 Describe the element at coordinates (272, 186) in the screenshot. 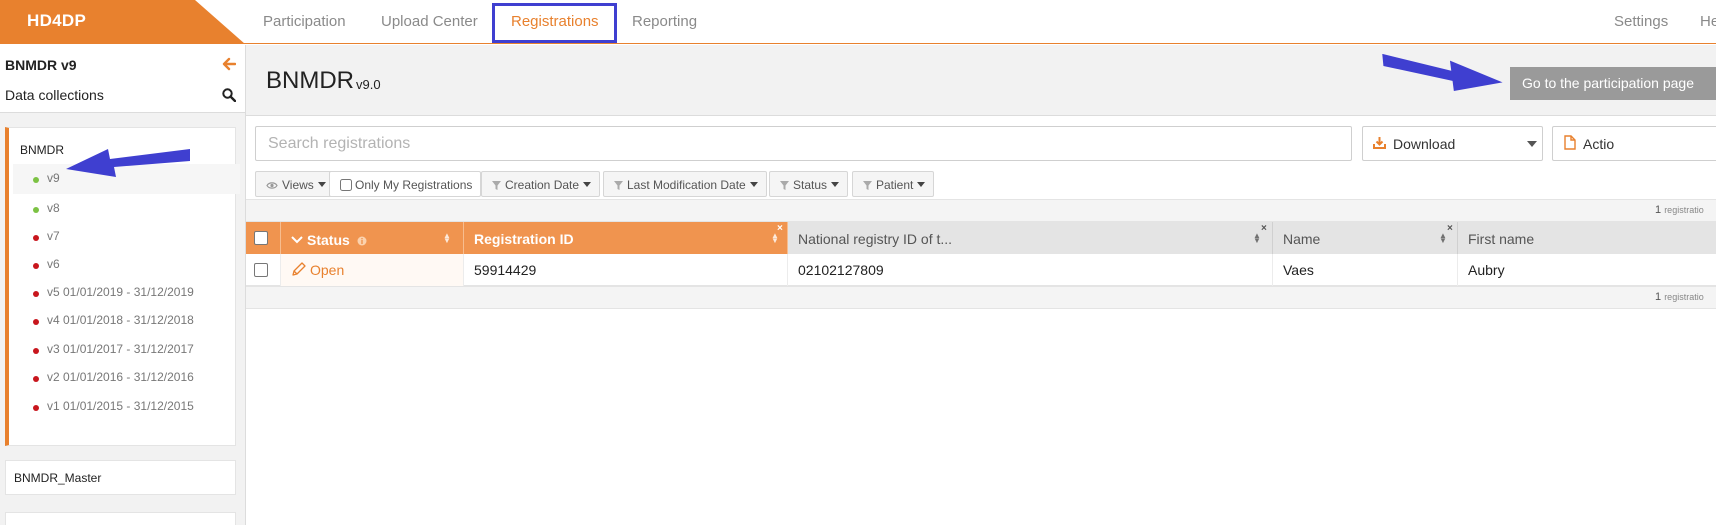

I see `eye-icon` at that location.